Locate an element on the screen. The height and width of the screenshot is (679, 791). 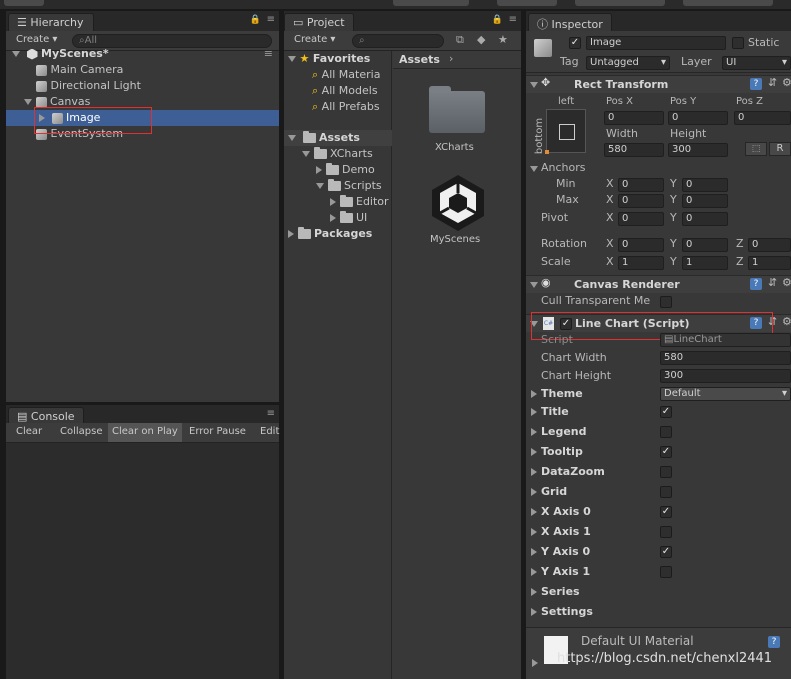
raw-edit-button: R is located at coordinates (780, 149).